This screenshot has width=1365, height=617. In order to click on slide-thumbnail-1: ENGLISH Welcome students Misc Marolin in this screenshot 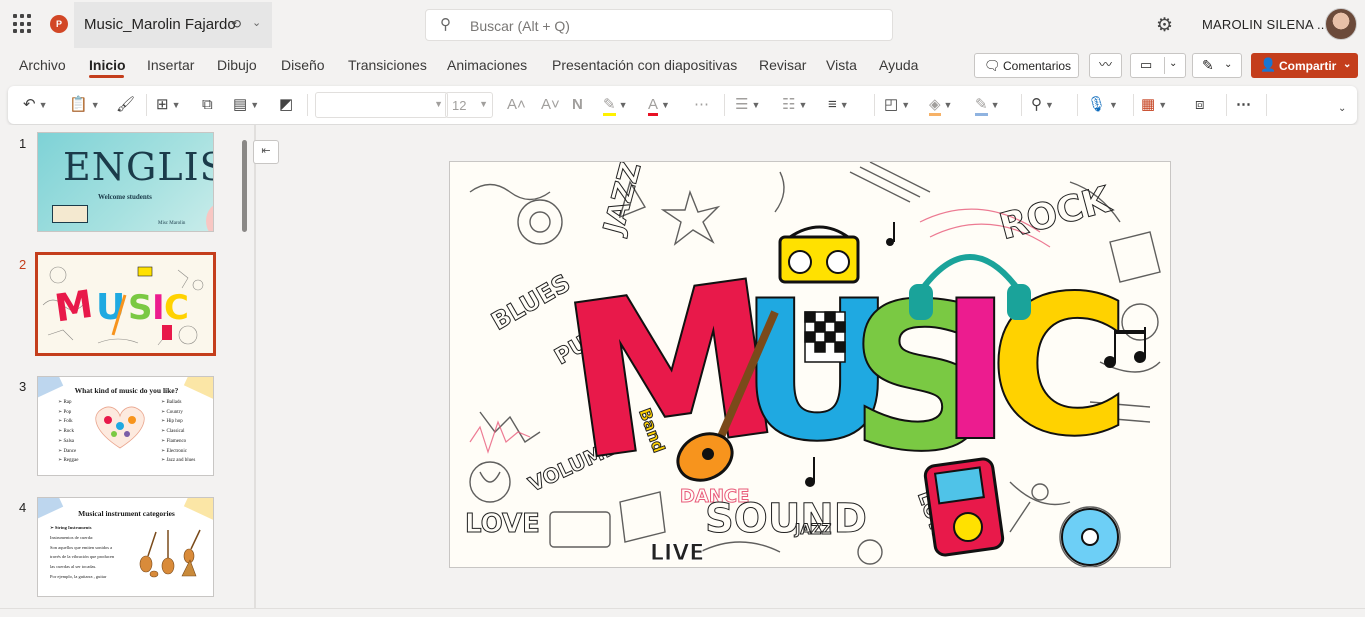, I will do `click(125, 182)`.